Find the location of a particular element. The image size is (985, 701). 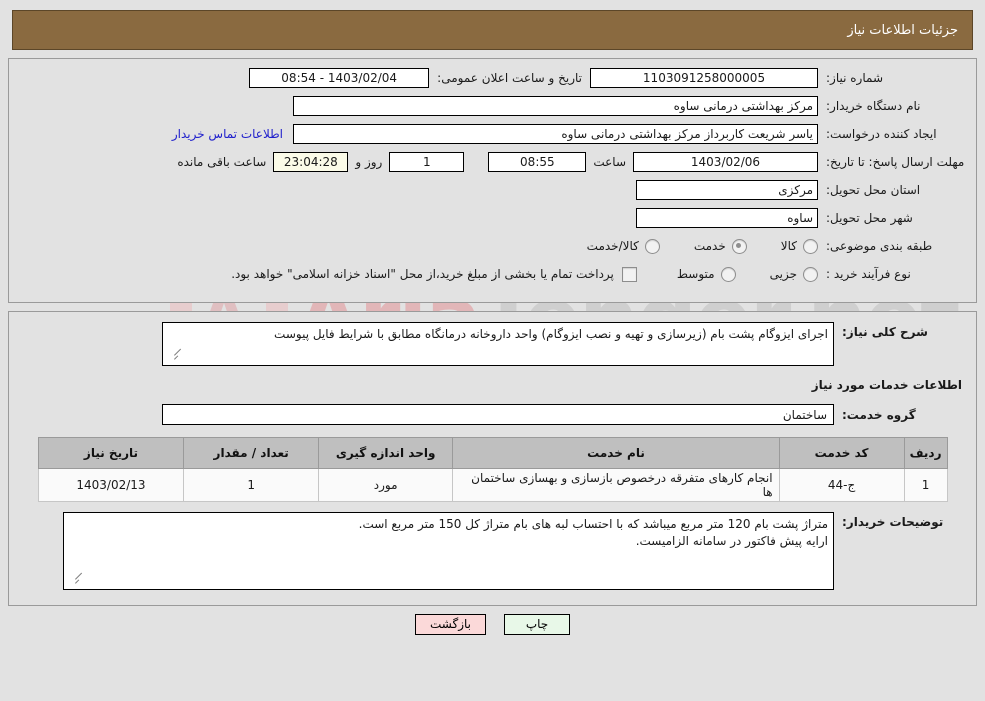

public-announce-label: تاریخ و ساعت اعلان عمومی: is located at coordinates (509, 78).